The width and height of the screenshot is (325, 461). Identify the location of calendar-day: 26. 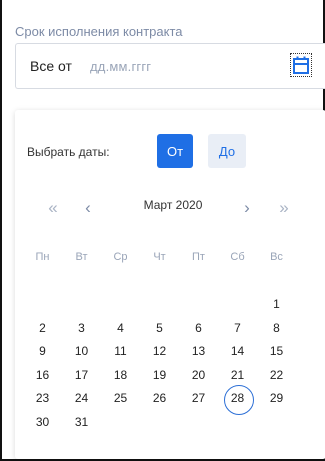
(159, 399).